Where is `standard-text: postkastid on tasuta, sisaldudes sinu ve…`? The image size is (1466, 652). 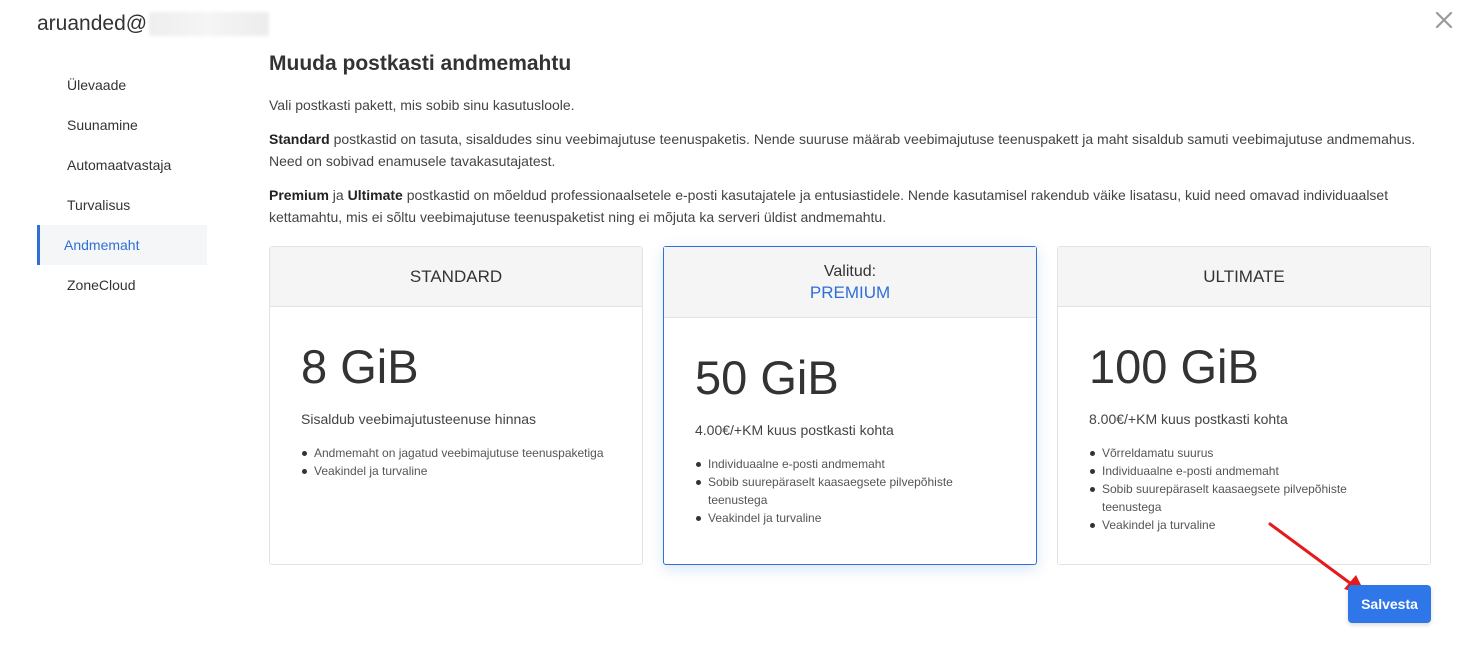
standard-text: postkastid on tasuta, sisaldudes sinu ve… is located at coordinates (842, 150).